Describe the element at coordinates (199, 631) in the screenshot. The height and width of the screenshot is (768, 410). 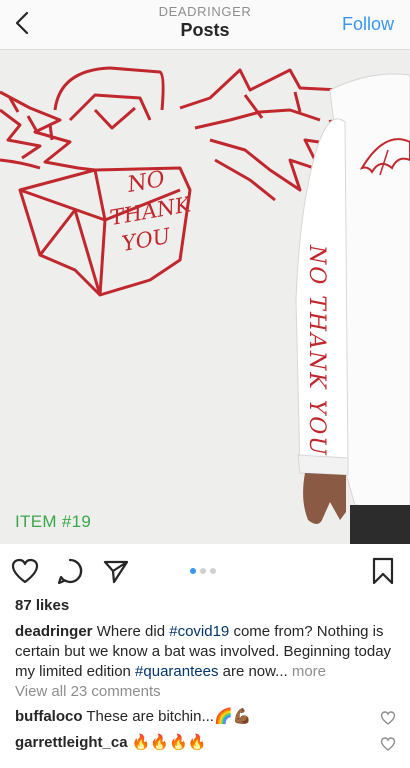
I see `hashtag-link: #covid19` at that location.